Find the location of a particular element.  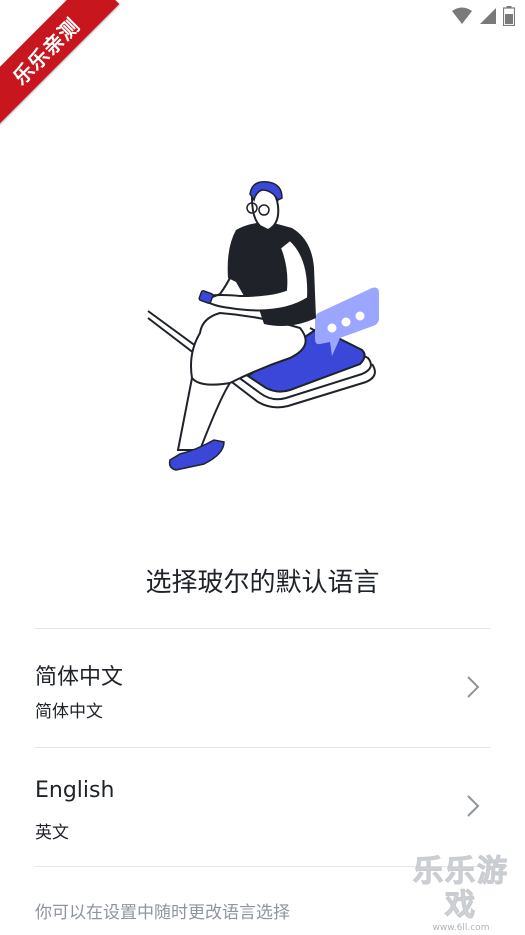

handheld-phone-icon is located at coordinates (206, 297).